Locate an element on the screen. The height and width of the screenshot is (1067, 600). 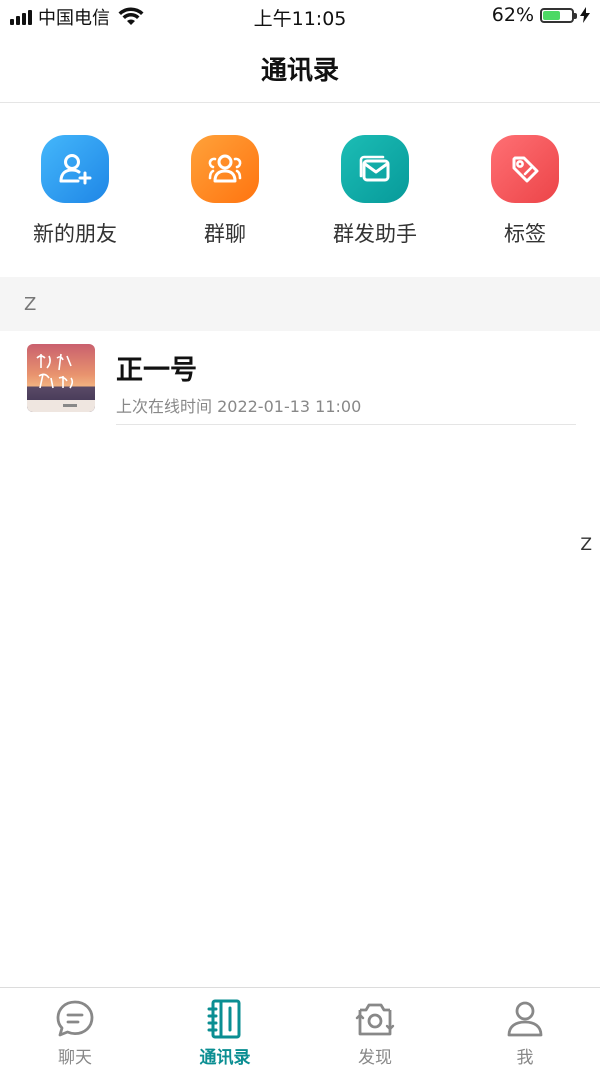
status-bar: 中国电信 上午11:05 62% is located at coordinates (300, 17).